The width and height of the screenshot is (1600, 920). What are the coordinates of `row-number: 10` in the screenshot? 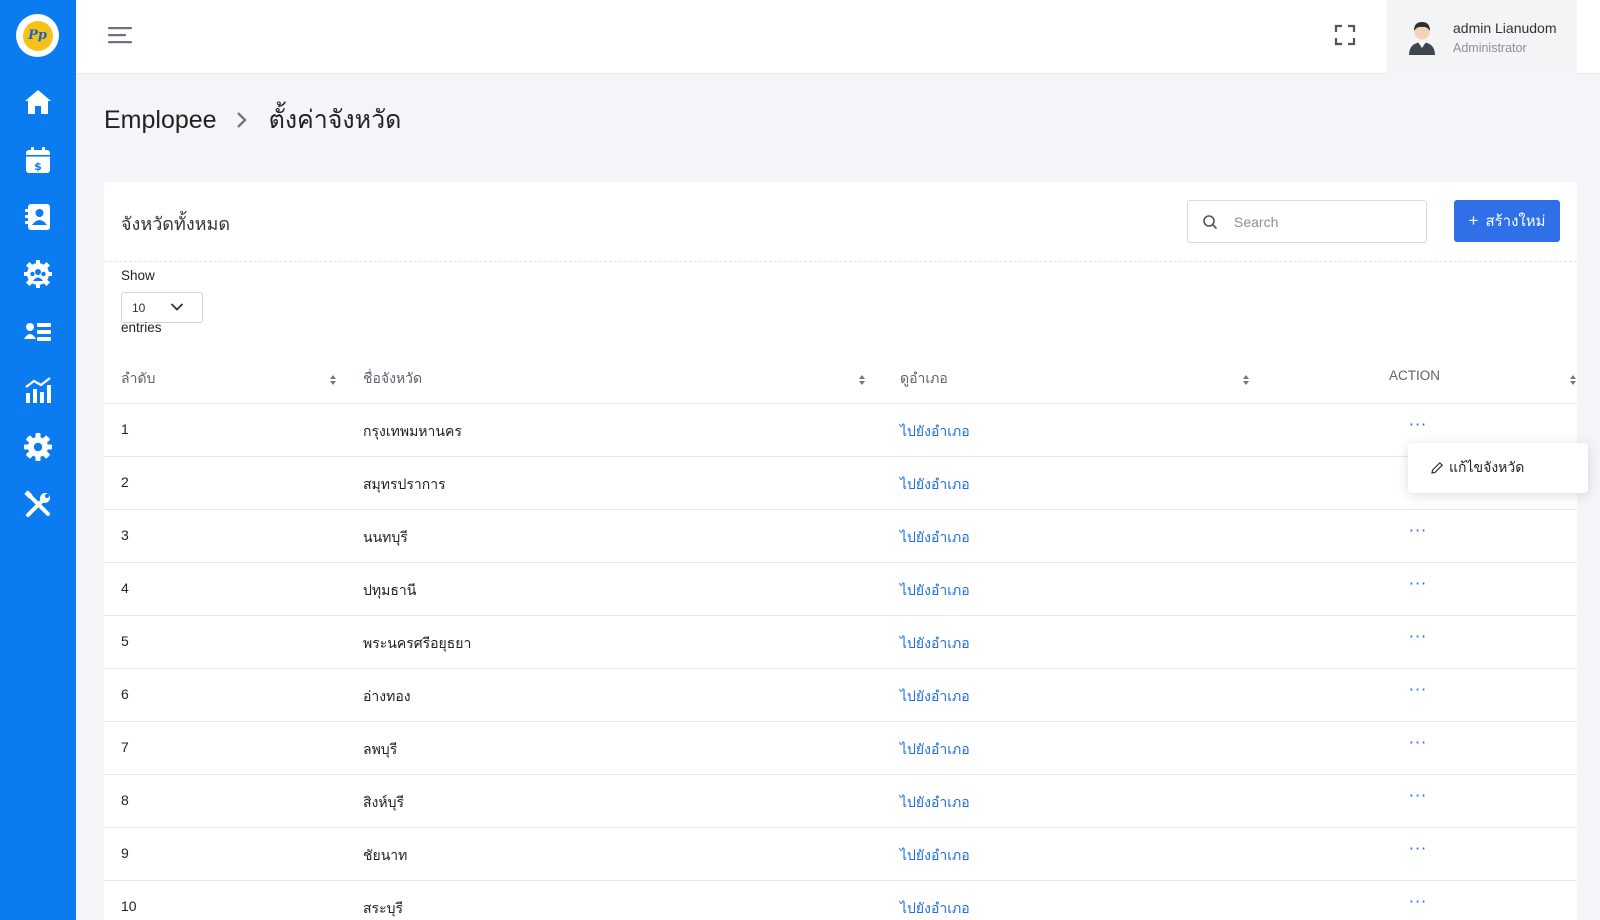 It's located at (129, 906).